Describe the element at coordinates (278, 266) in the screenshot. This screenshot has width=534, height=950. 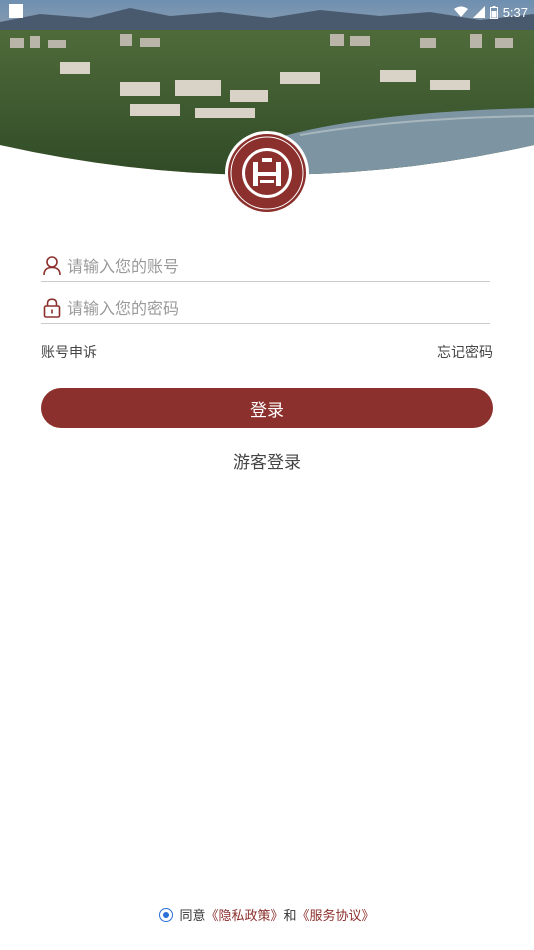
I see `account-input` at that location.